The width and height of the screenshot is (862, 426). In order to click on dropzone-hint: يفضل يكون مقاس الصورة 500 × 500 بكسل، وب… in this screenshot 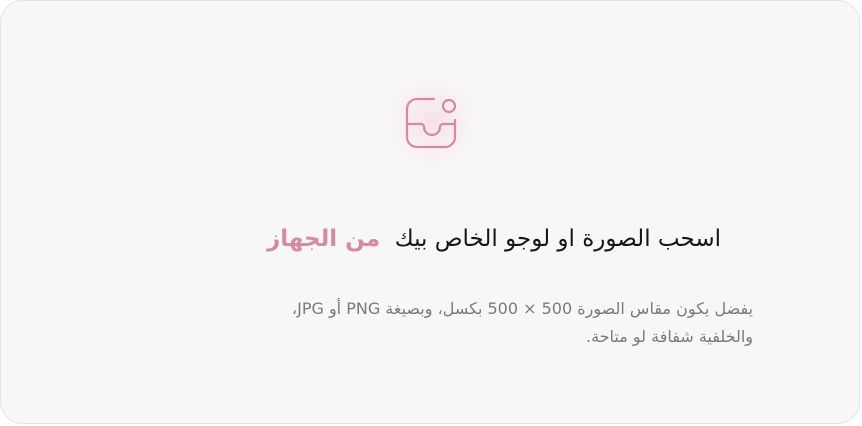, I will do `click(397, 323)`.